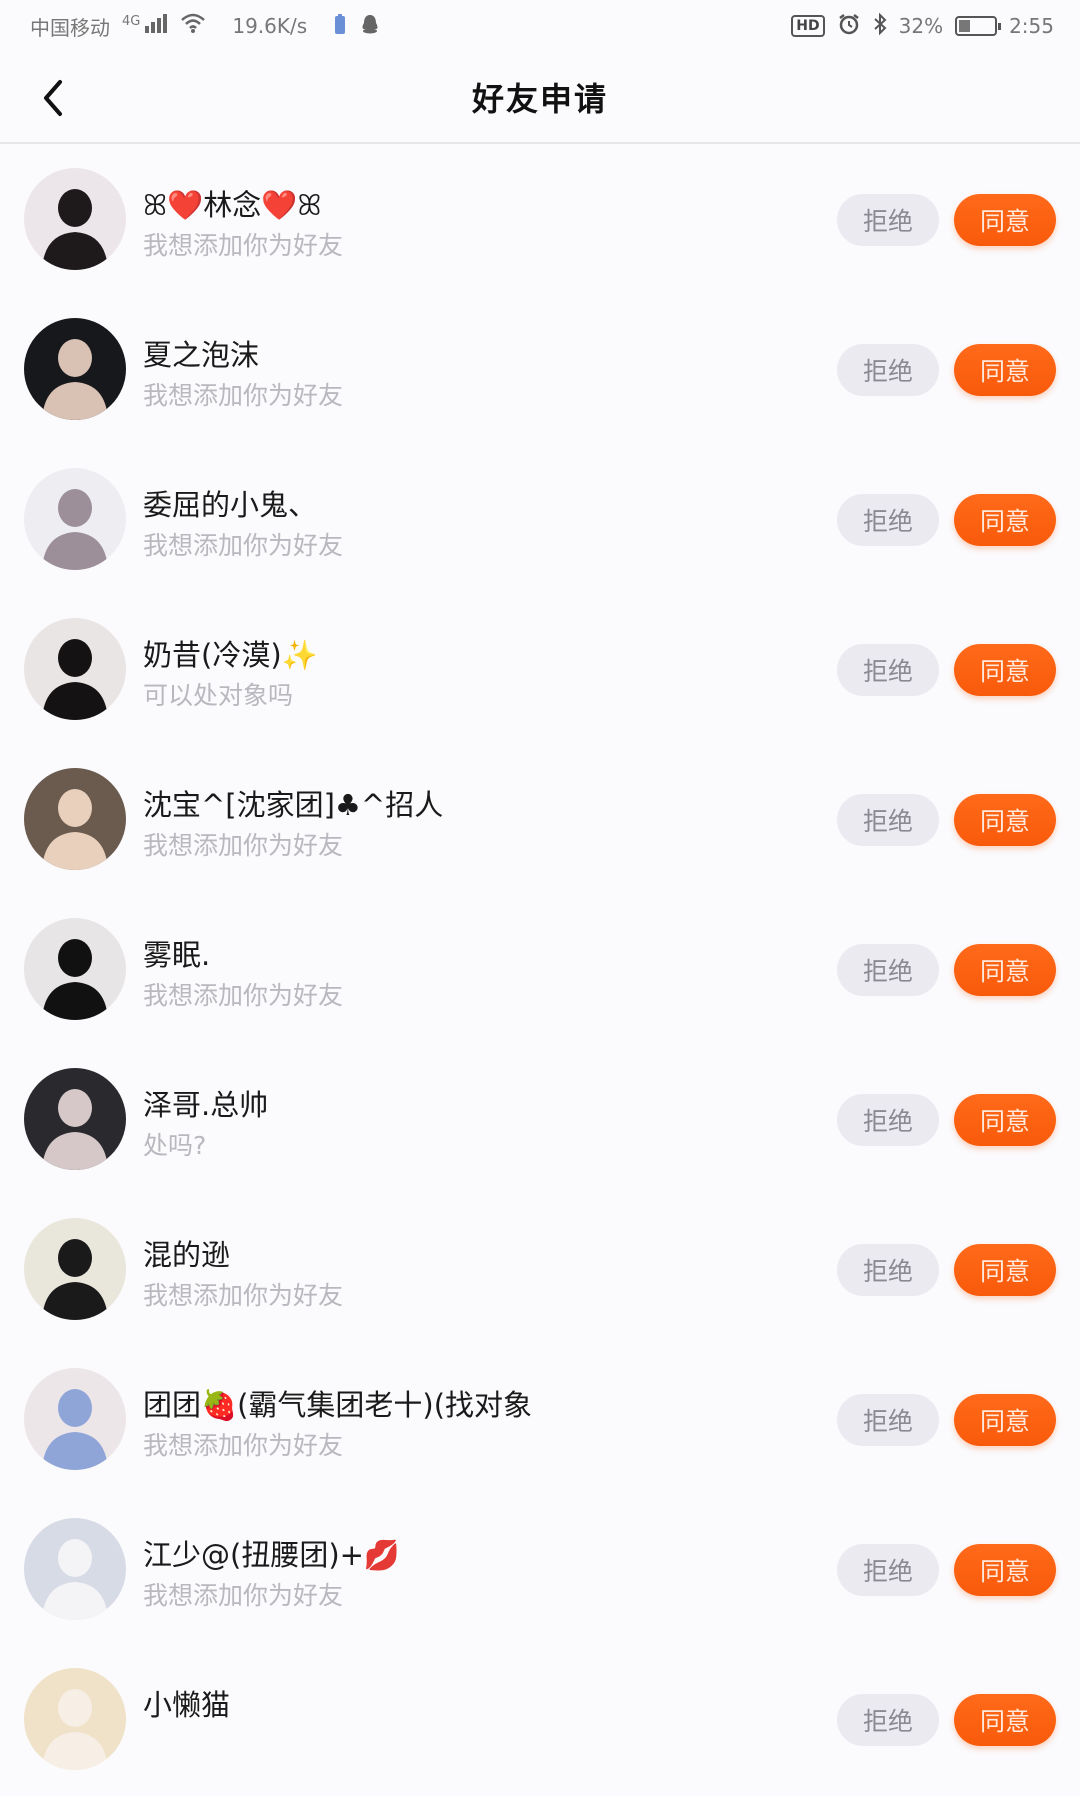 This screenshot has height=1796, width=1080. What do you see at coordinates (1031, 26) in the screenshot?
I see `clock-label: 2:55` at bounding box center [1031, 26].